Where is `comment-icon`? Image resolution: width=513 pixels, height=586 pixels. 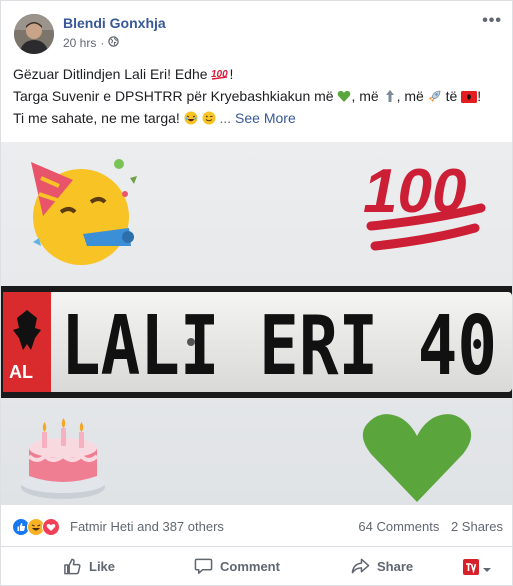 comment-icon is located at coordinates (203, 566).